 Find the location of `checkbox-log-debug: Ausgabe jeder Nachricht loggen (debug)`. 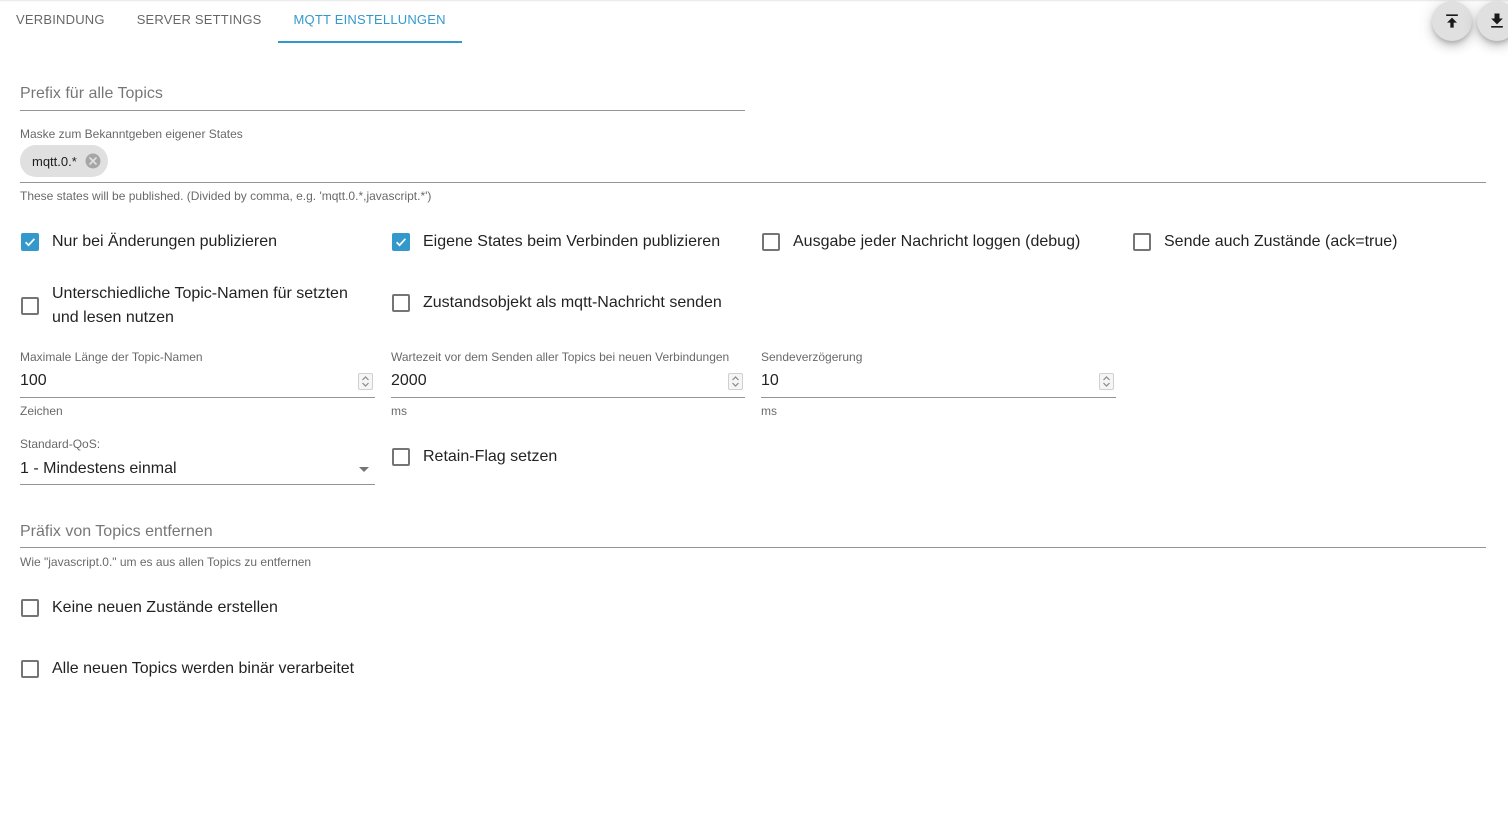

checkbox-log-debug: Ausgabe jeder Nachricht loggen (debug) is located at coordinates (921, 242).